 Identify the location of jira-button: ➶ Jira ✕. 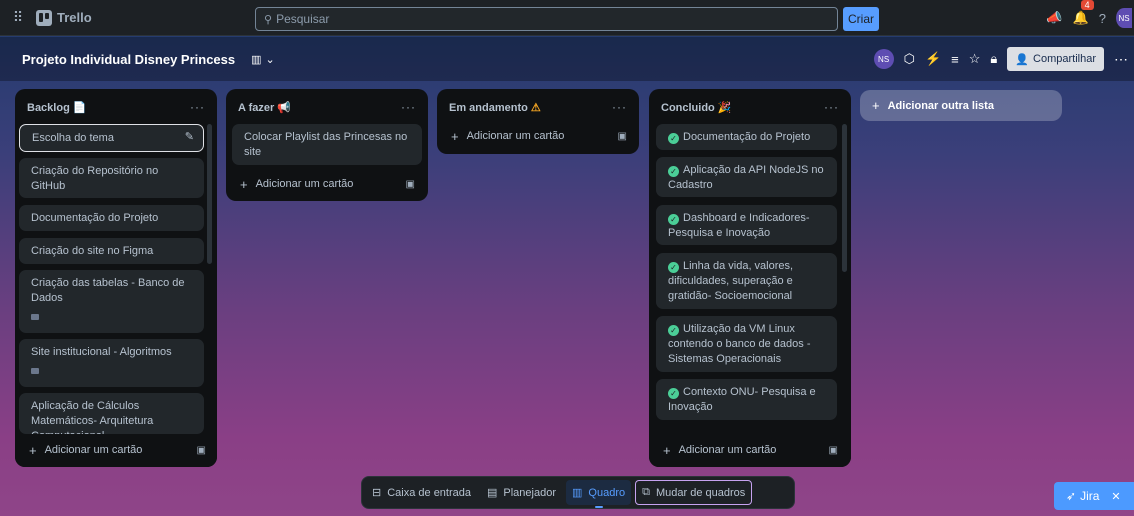
(1094, 496).